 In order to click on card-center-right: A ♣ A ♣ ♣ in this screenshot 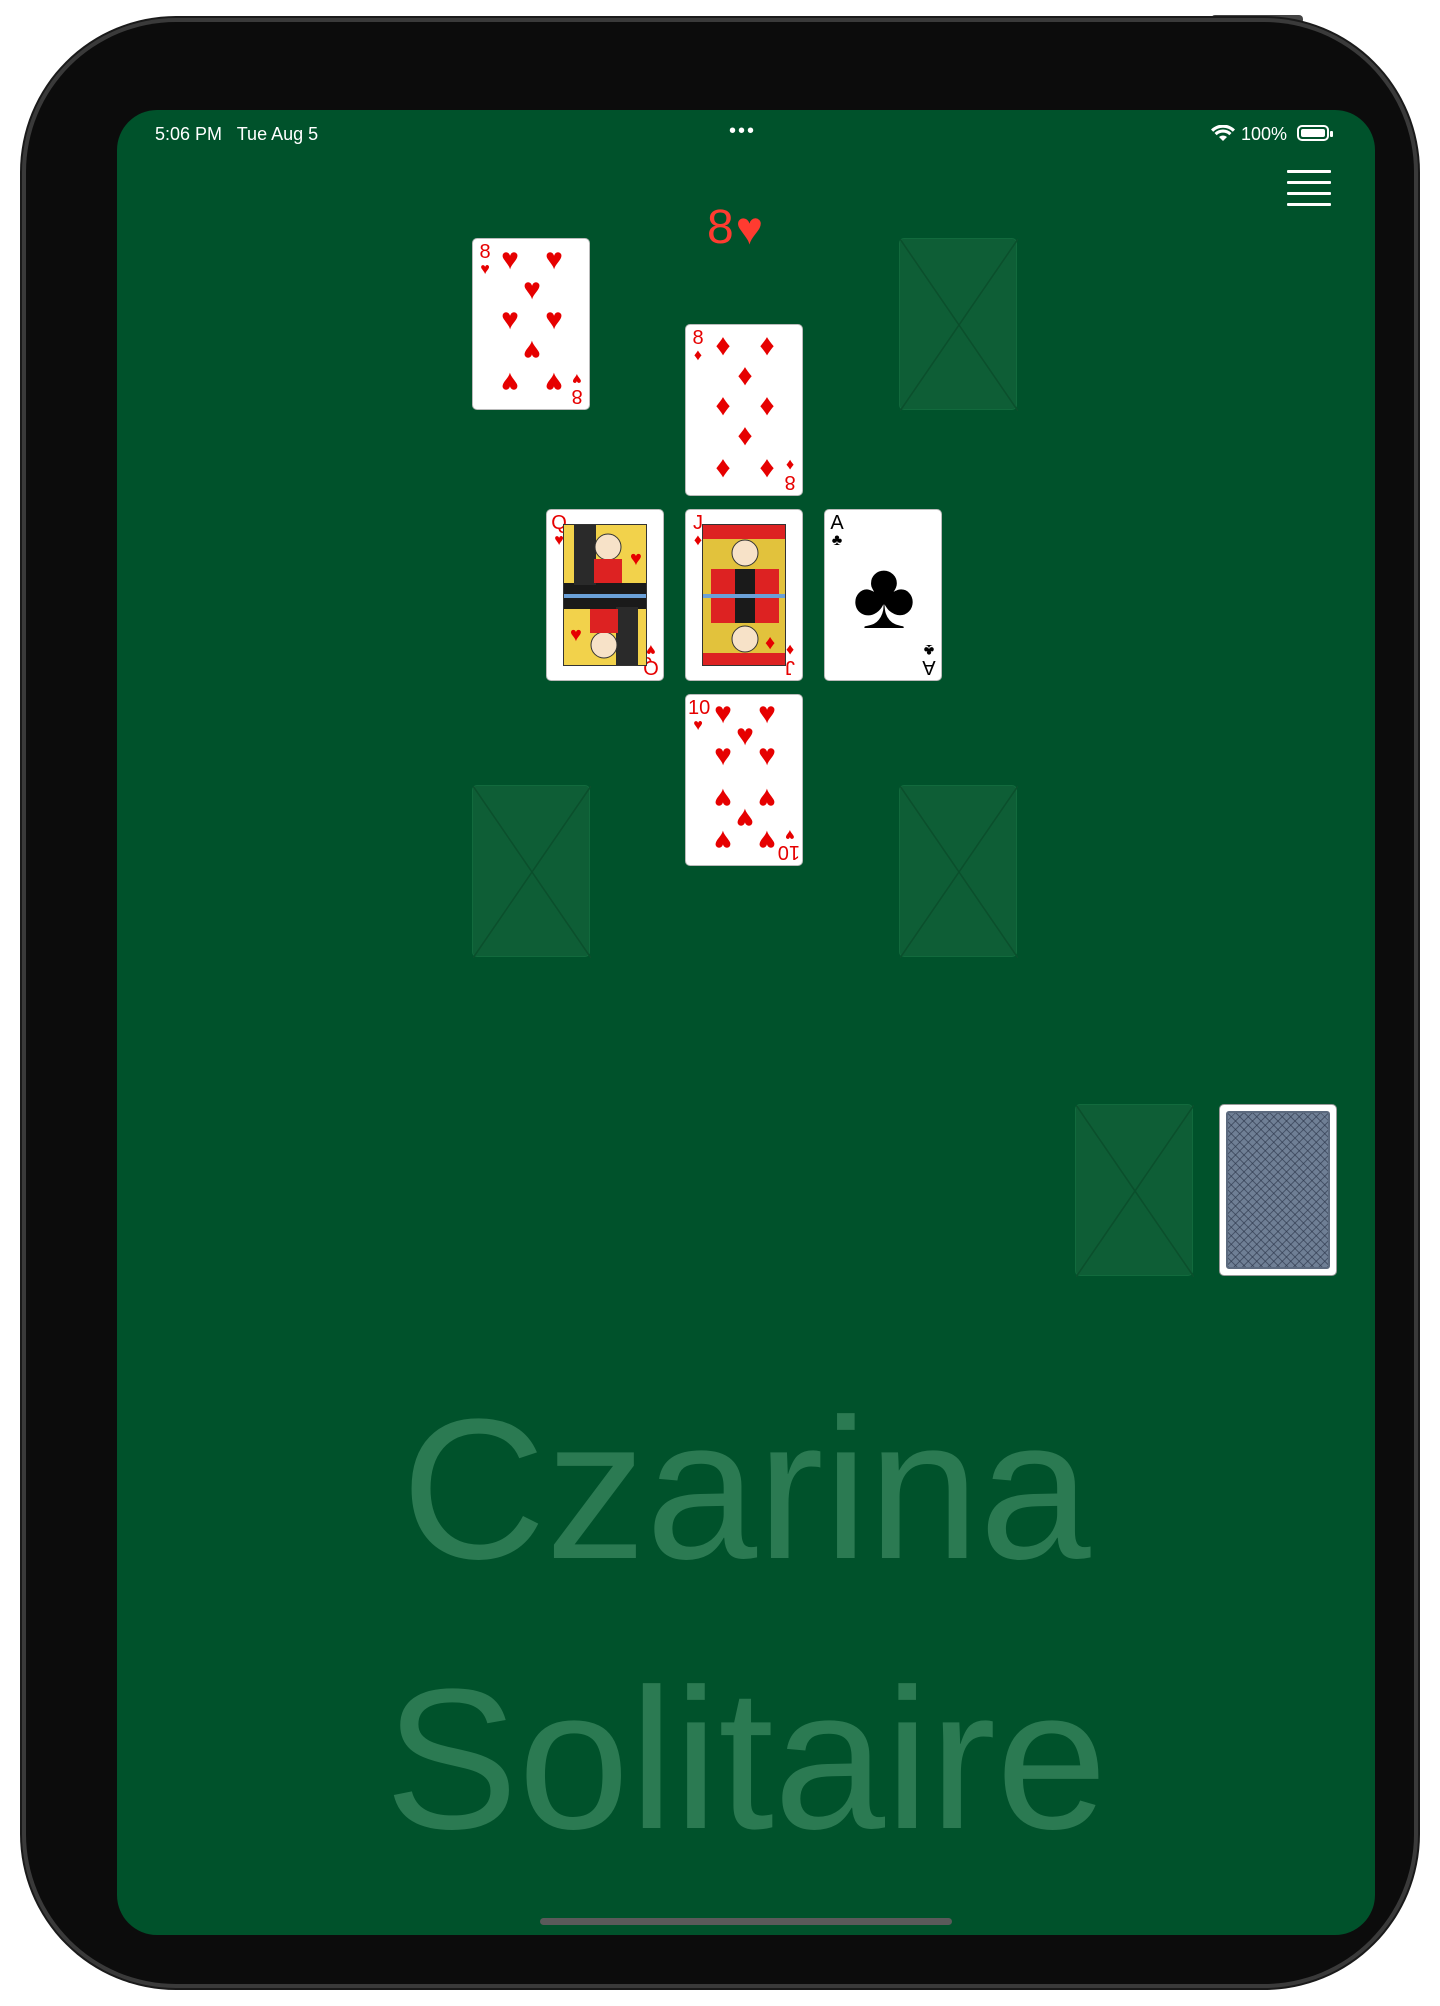, I will do `click(883, 595)`.